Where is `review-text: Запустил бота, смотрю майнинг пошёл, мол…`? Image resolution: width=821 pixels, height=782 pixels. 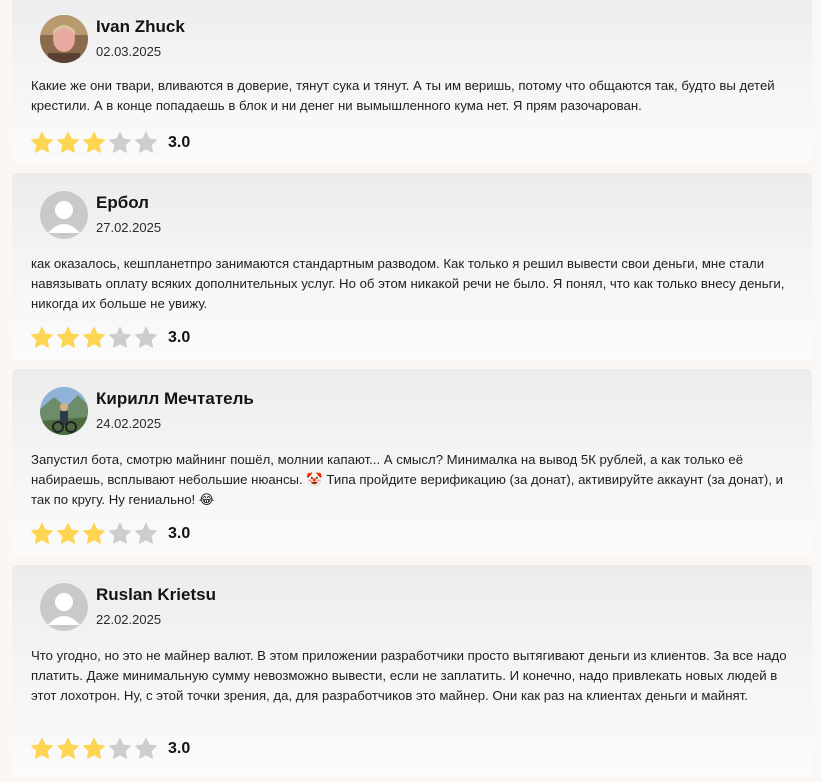
review-text: Запустил бота, смотрю майнинг пошёл, мол… is located at coordinates (407, 479).